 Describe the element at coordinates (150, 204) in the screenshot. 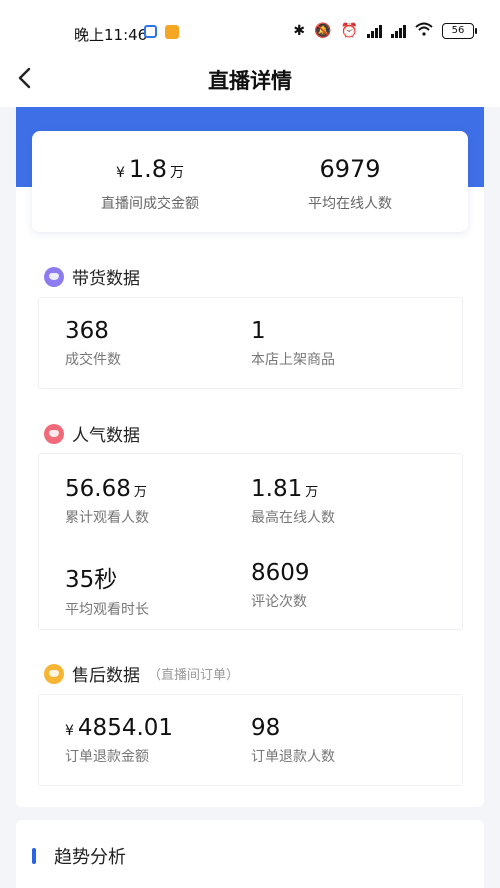

I see `summary-label: 直播间成交金额` at that location.